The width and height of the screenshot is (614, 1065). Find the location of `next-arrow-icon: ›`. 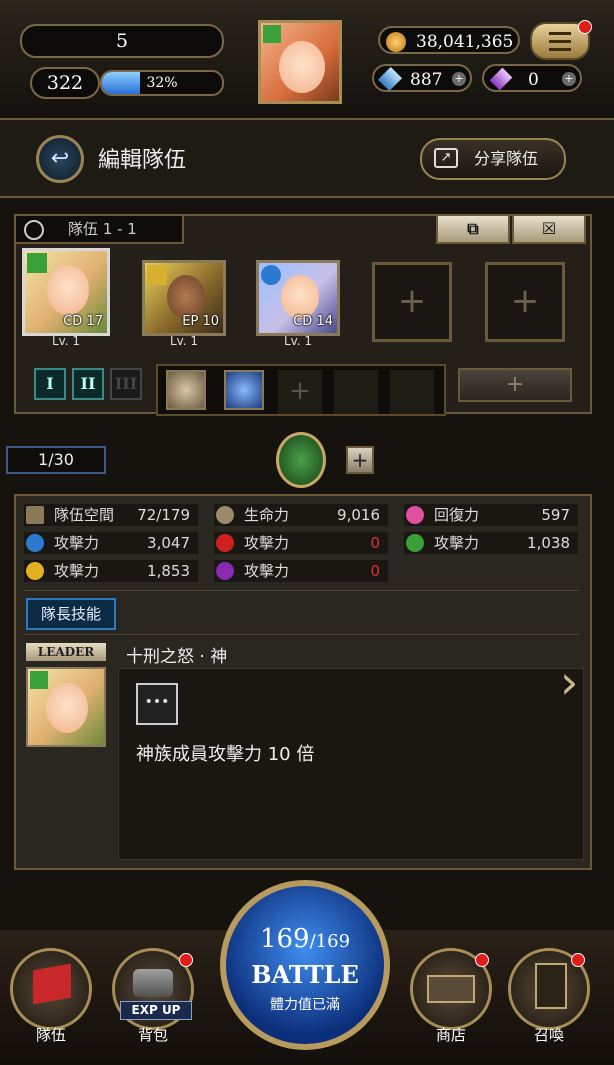

next-arrow-icon: › is located at coordinates (575, 682).